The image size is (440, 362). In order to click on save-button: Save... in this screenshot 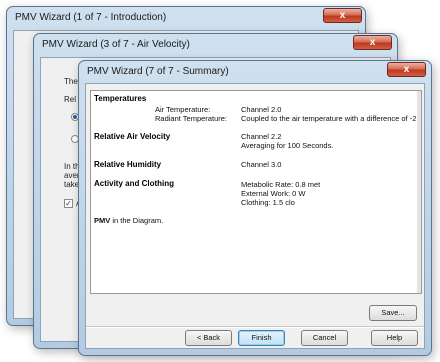, I will do `click(393, 313)`.